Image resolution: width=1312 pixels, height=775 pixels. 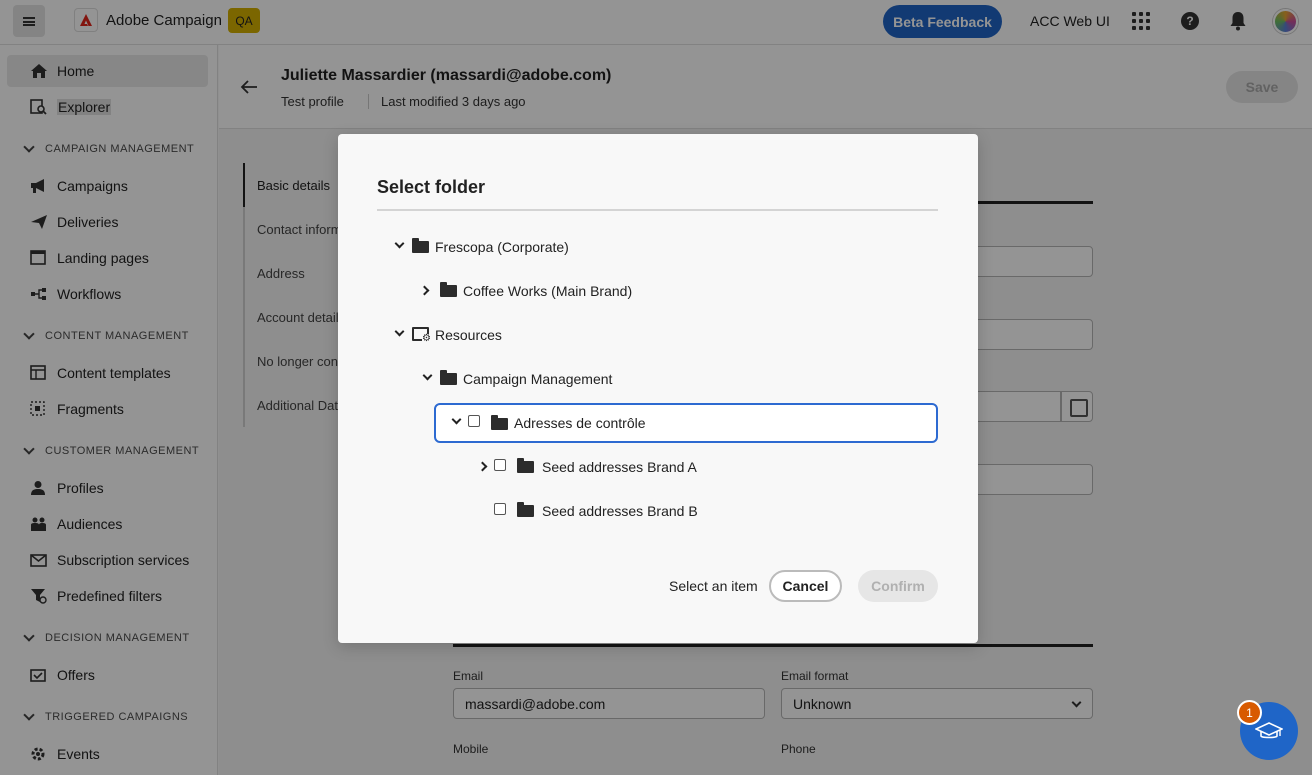 What do you see at coordinates (1269, 730) in the screenshot?
I see `graduation-cap-icon` at bounding box center [1269, 730].